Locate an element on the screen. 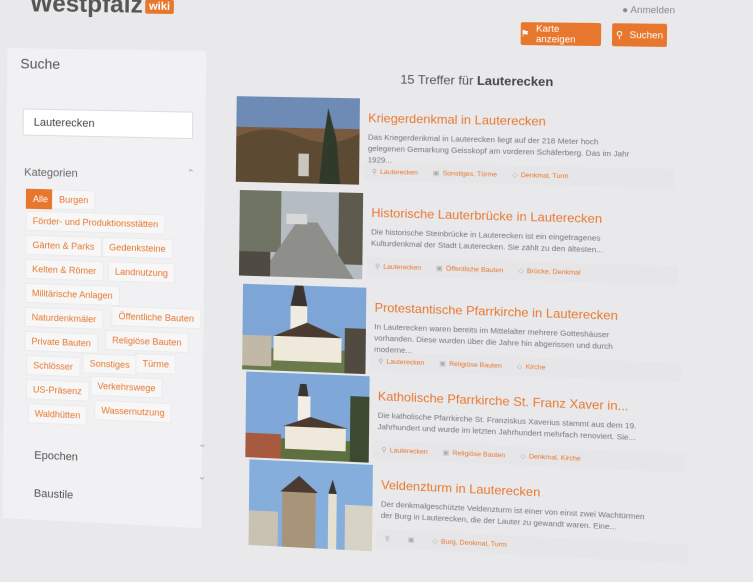 The height and width of the screenshot is (582, 753). category-tag: Waldhütten is located at coordinates (57, 414).